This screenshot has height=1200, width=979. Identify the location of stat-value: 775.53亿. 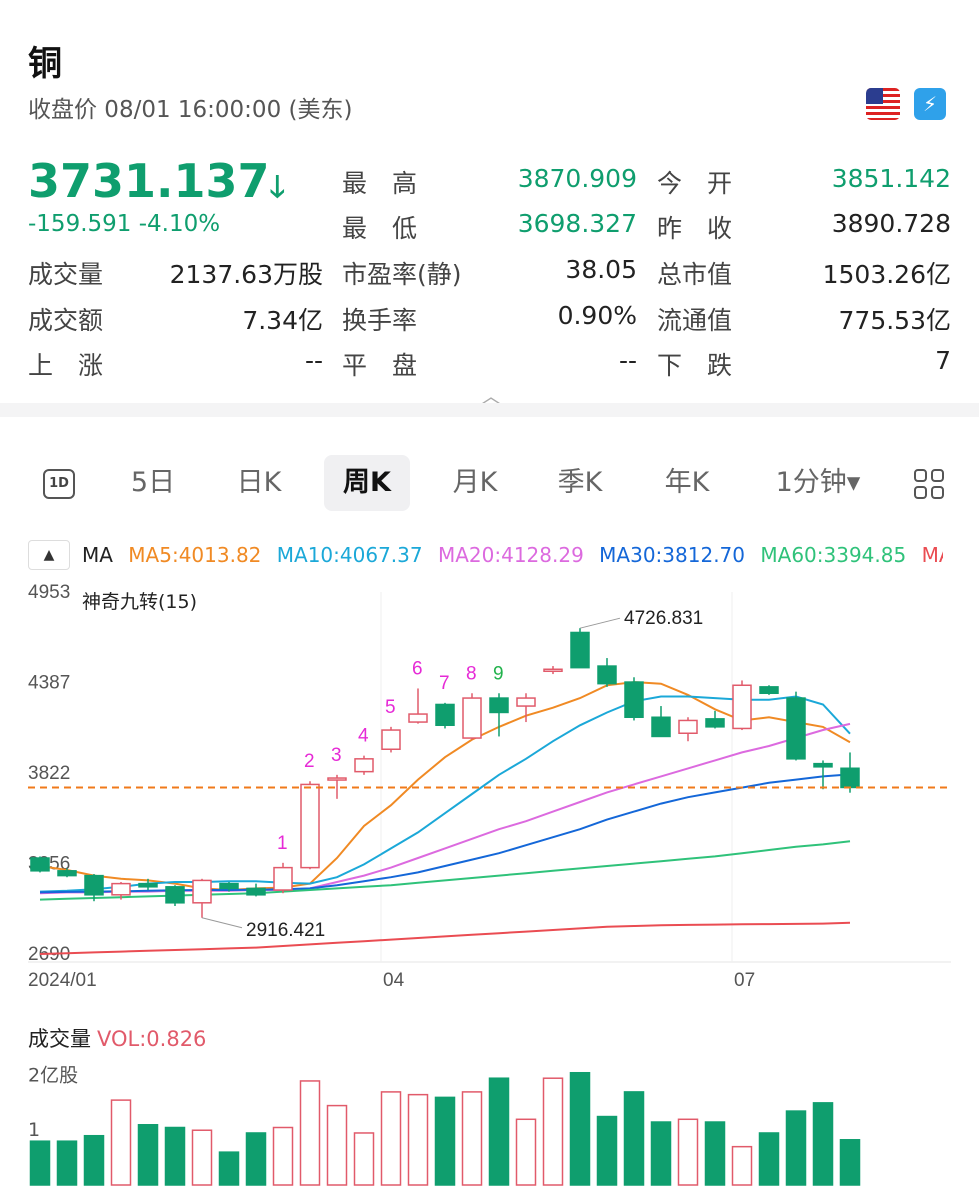
(894, 320).